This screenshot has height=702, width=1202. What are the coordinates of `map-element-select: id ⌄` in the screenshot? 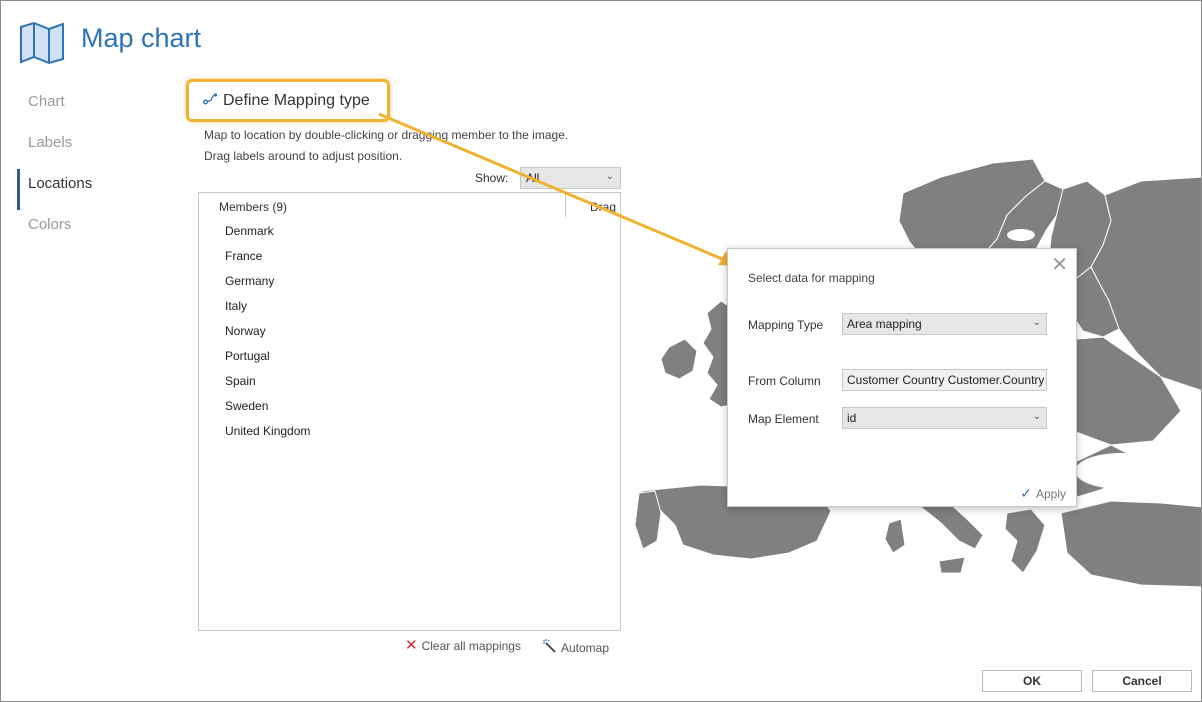 It's located at (944, 418).